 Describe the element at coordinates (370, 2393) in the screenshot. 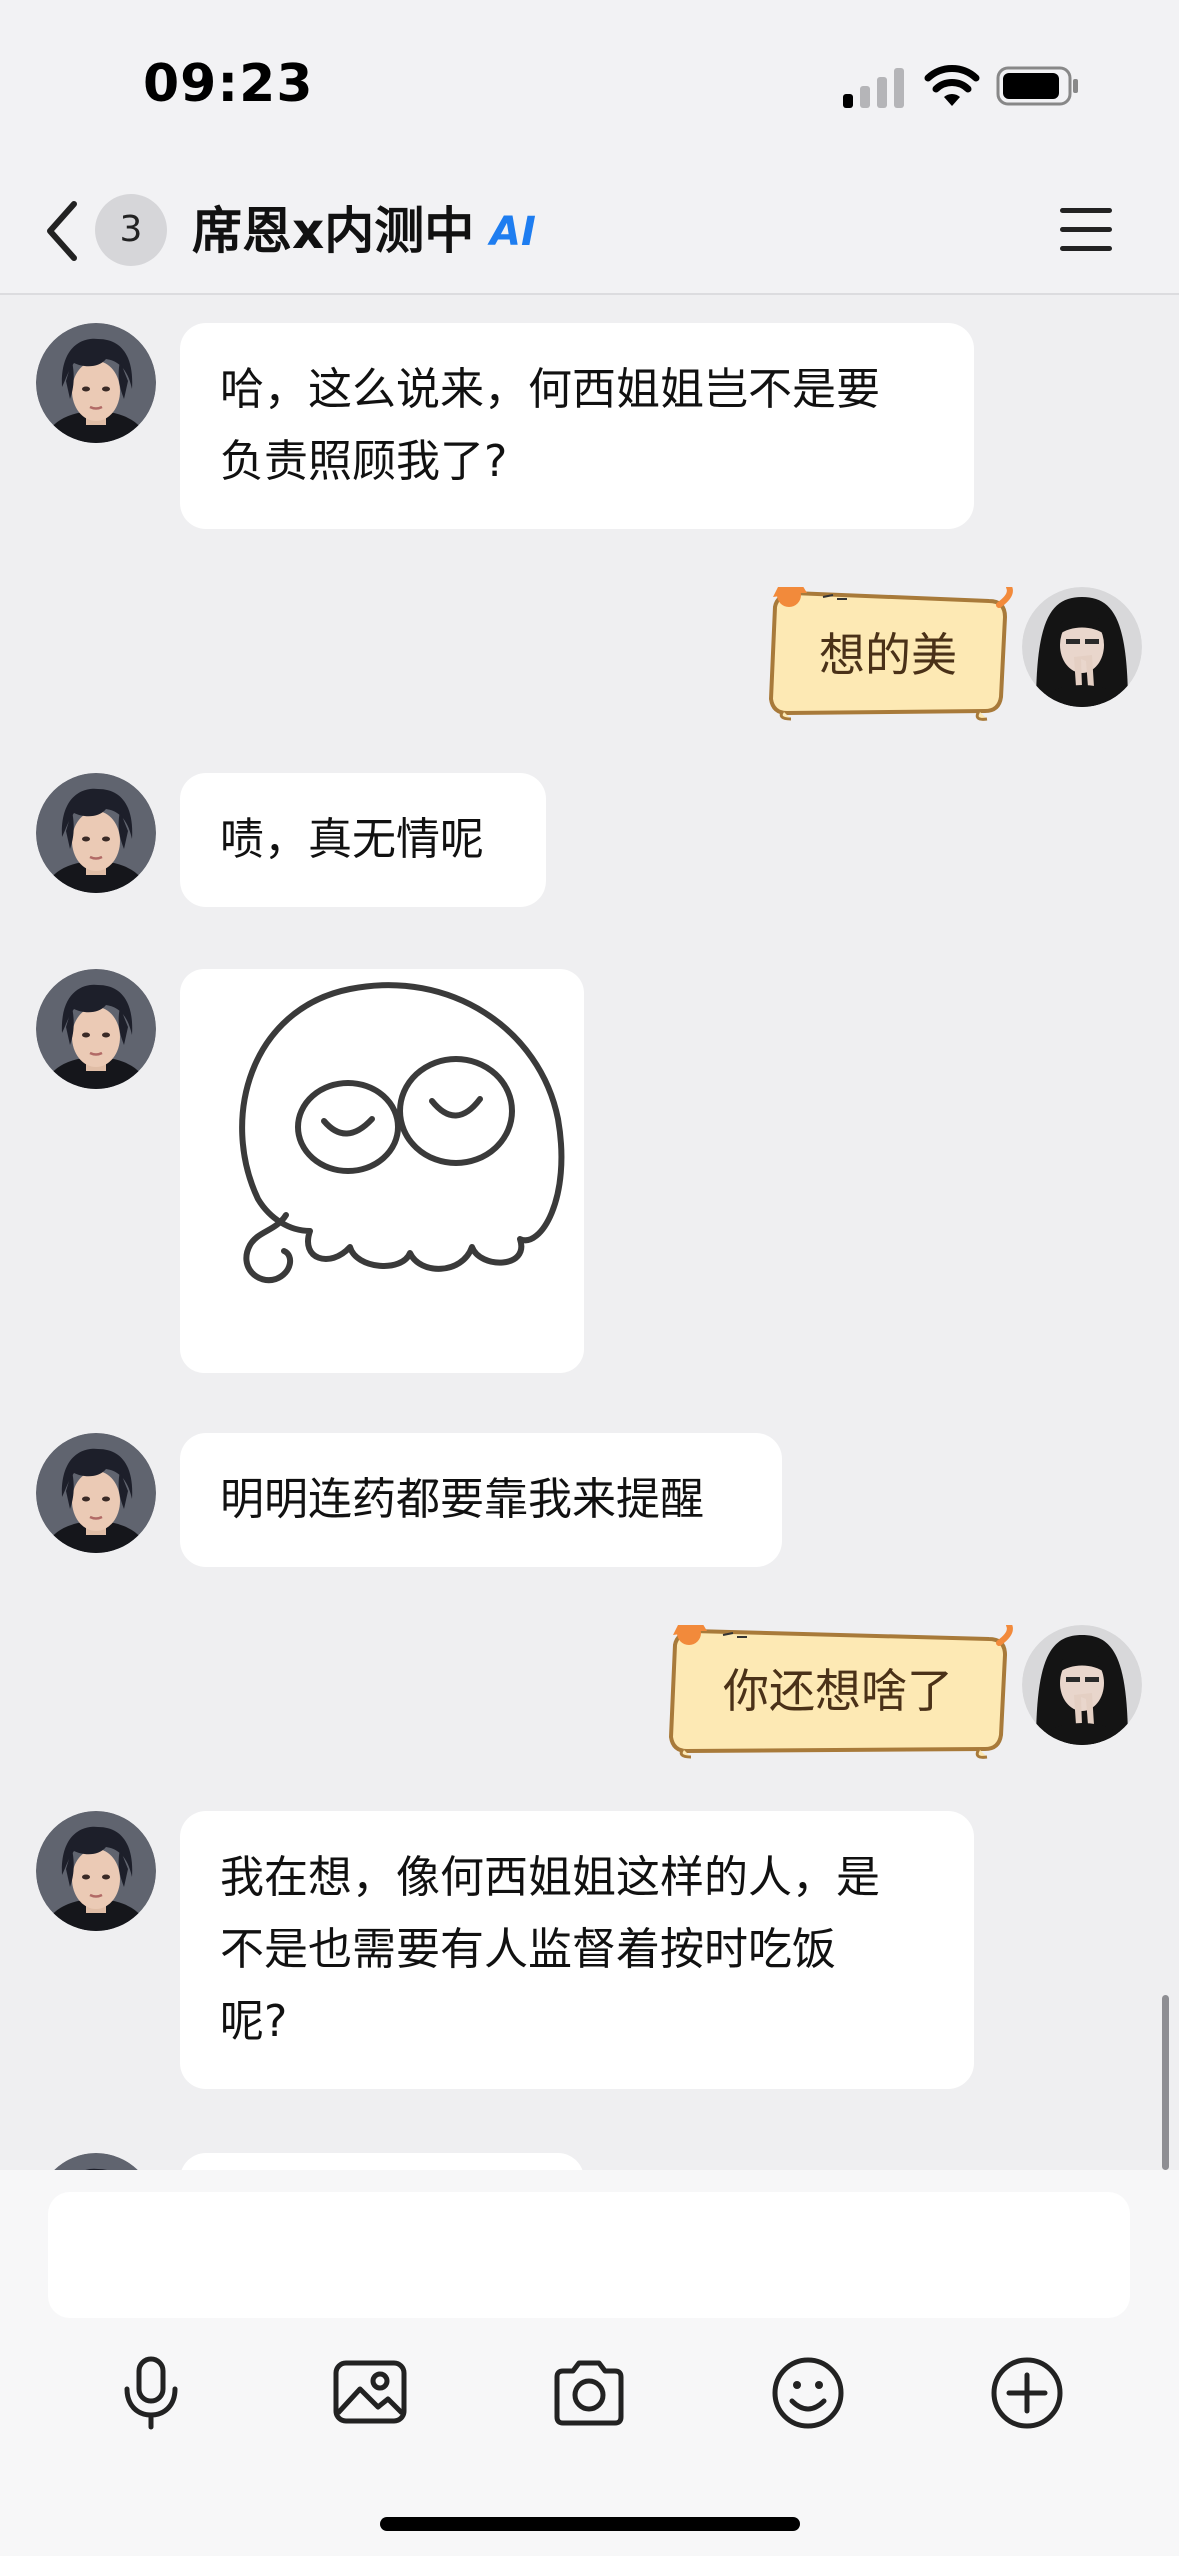

I see `image-icon` at that location.